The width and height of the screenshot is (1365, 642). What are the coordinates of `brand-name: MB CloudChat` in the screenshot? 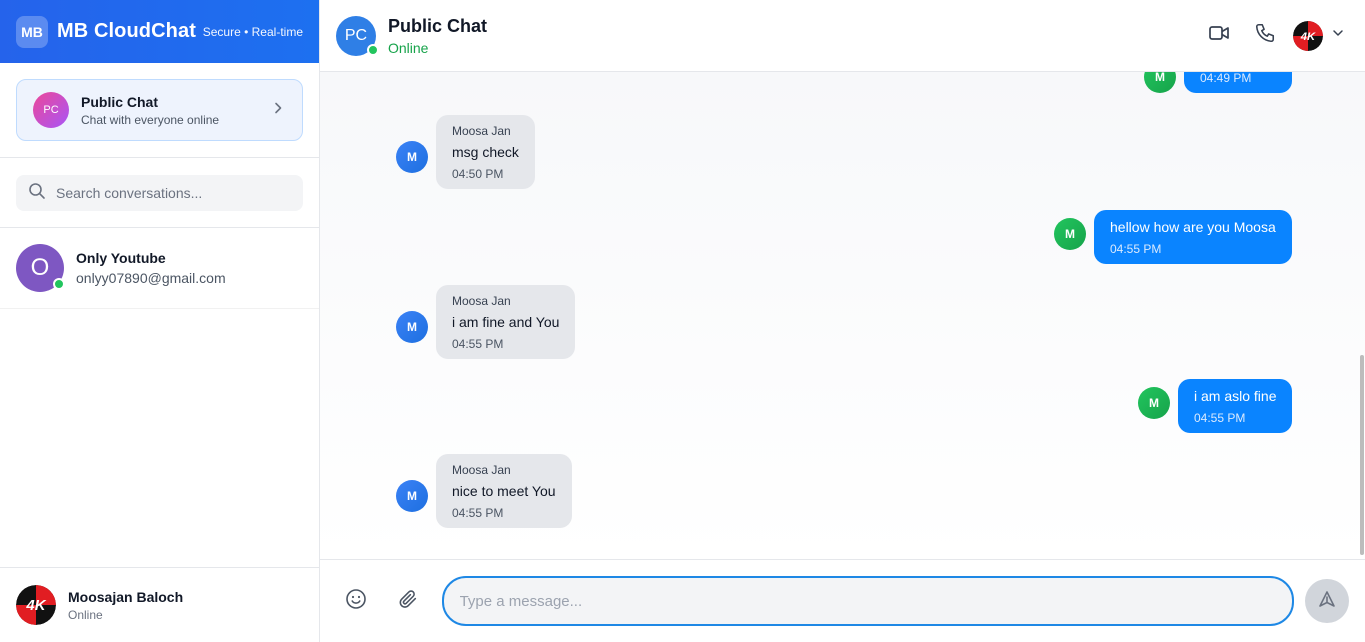 It's located at (126, 31).